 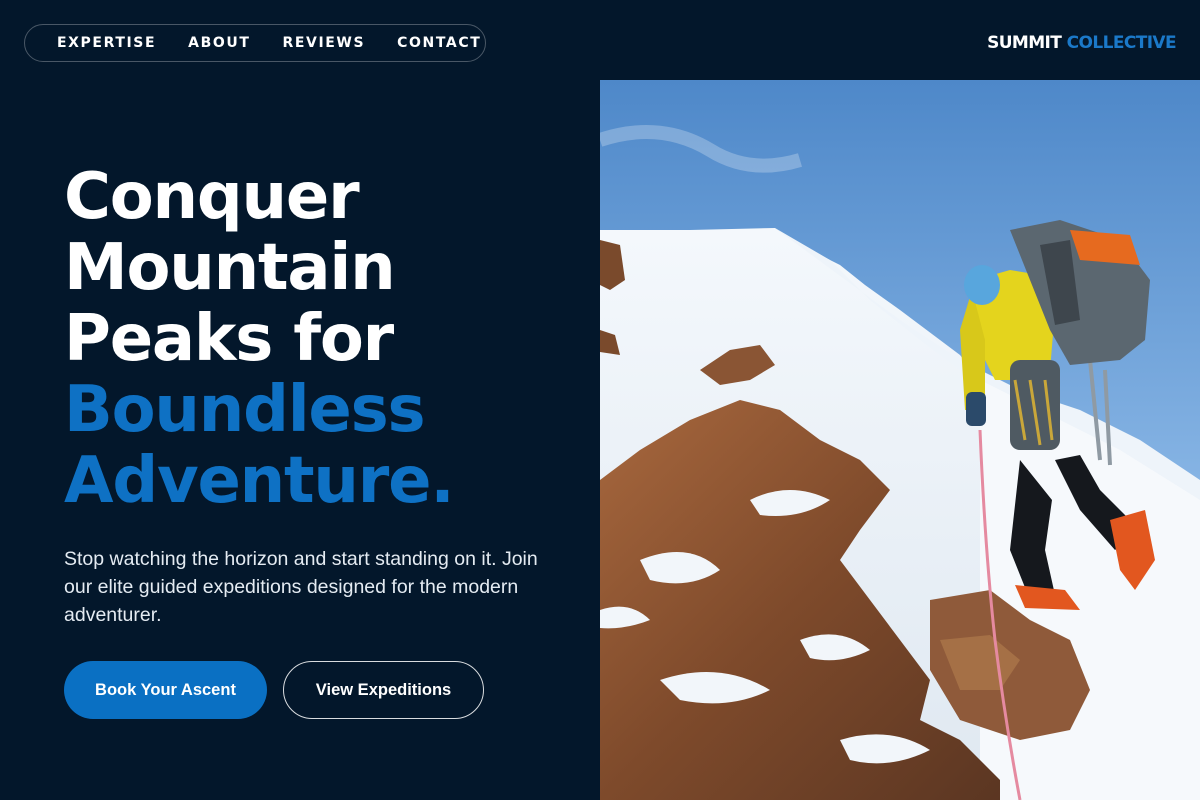 What do you see at coordinates (439, 43) in the screenshot?
I see `nav-link-contact: CONTACT` at bounding box center [439, 43].